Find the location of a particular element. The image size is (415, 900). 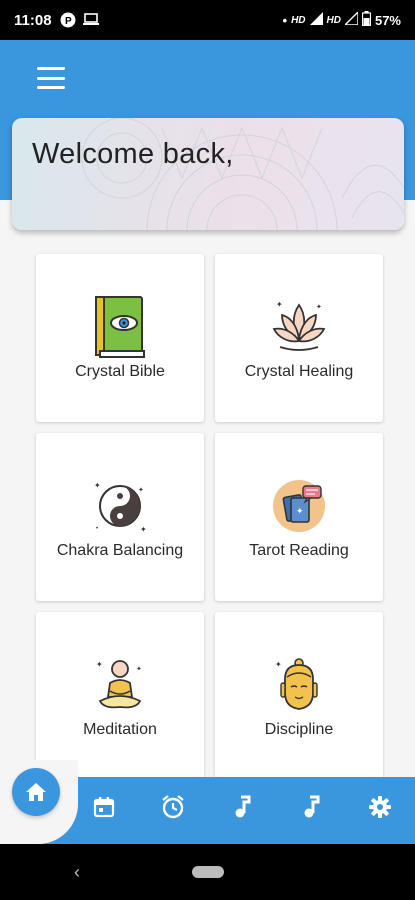

tile-label: Meditation is located at coordinates (120, 729).